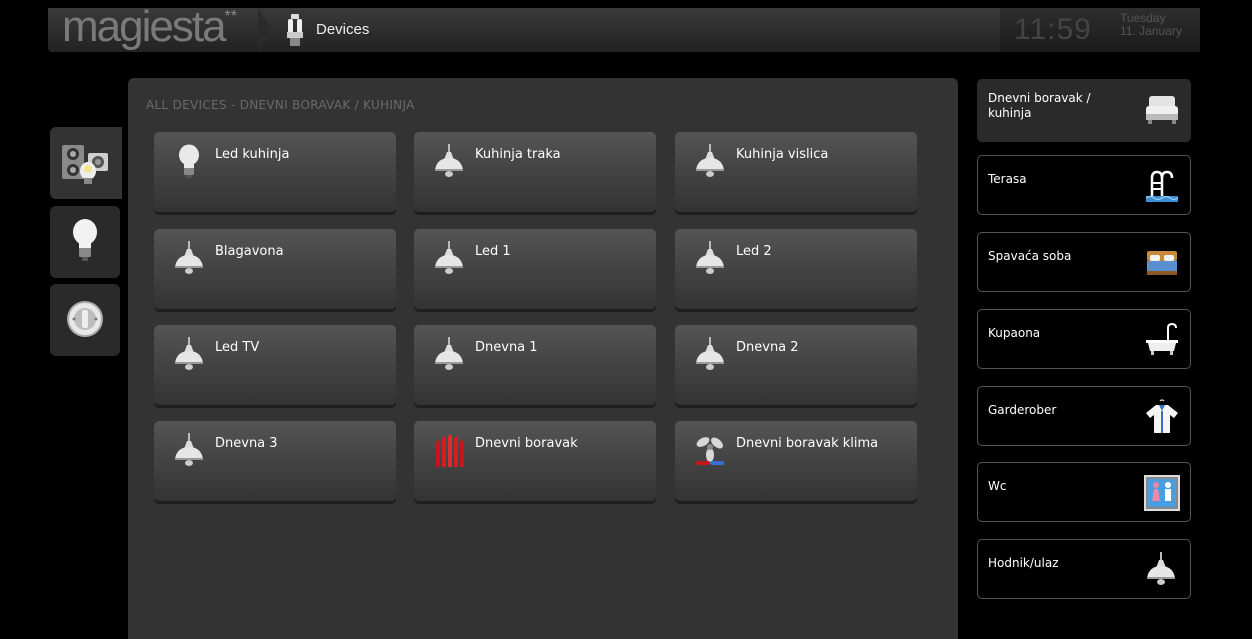 The width and height of the screenshot is (1252, 639). What do you see at coordinates (535, 461) in the screenshot?
I see `device-tile: Dnevni boravak` at bounding box center [535, 461].